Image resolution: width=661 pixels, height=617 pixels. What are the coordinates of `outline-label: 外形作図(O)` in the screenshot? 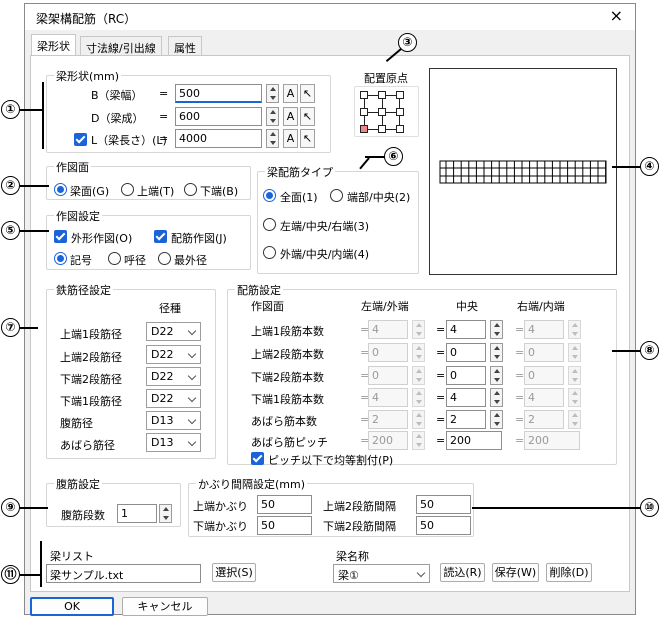 It's located at (102, 238).